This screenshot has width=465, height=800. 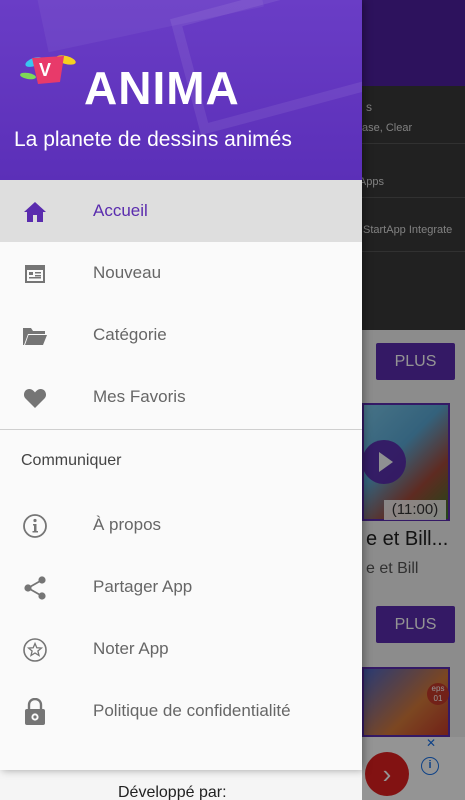 What do you see at coordinates (35, 212) in the screenshot?
I see `home-icon` at bounding box center [35, 212].